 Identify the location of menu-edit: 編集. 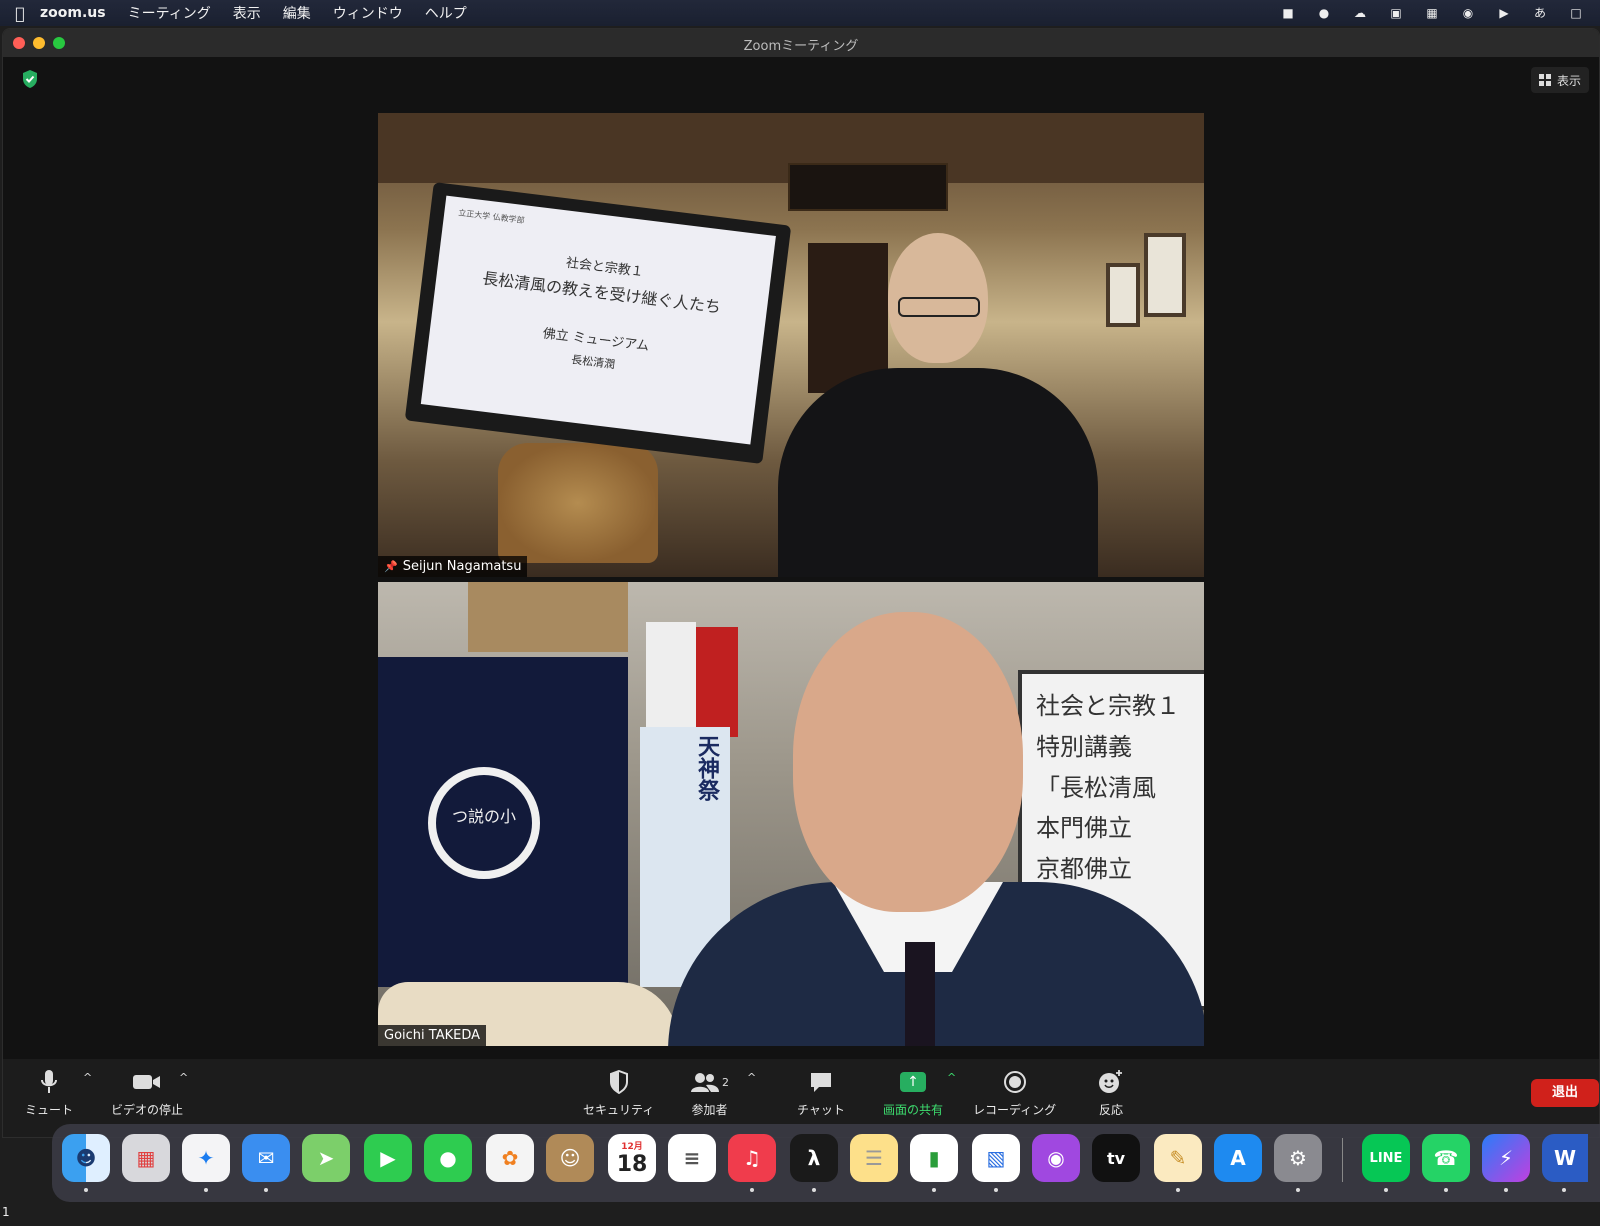
(297, 13).